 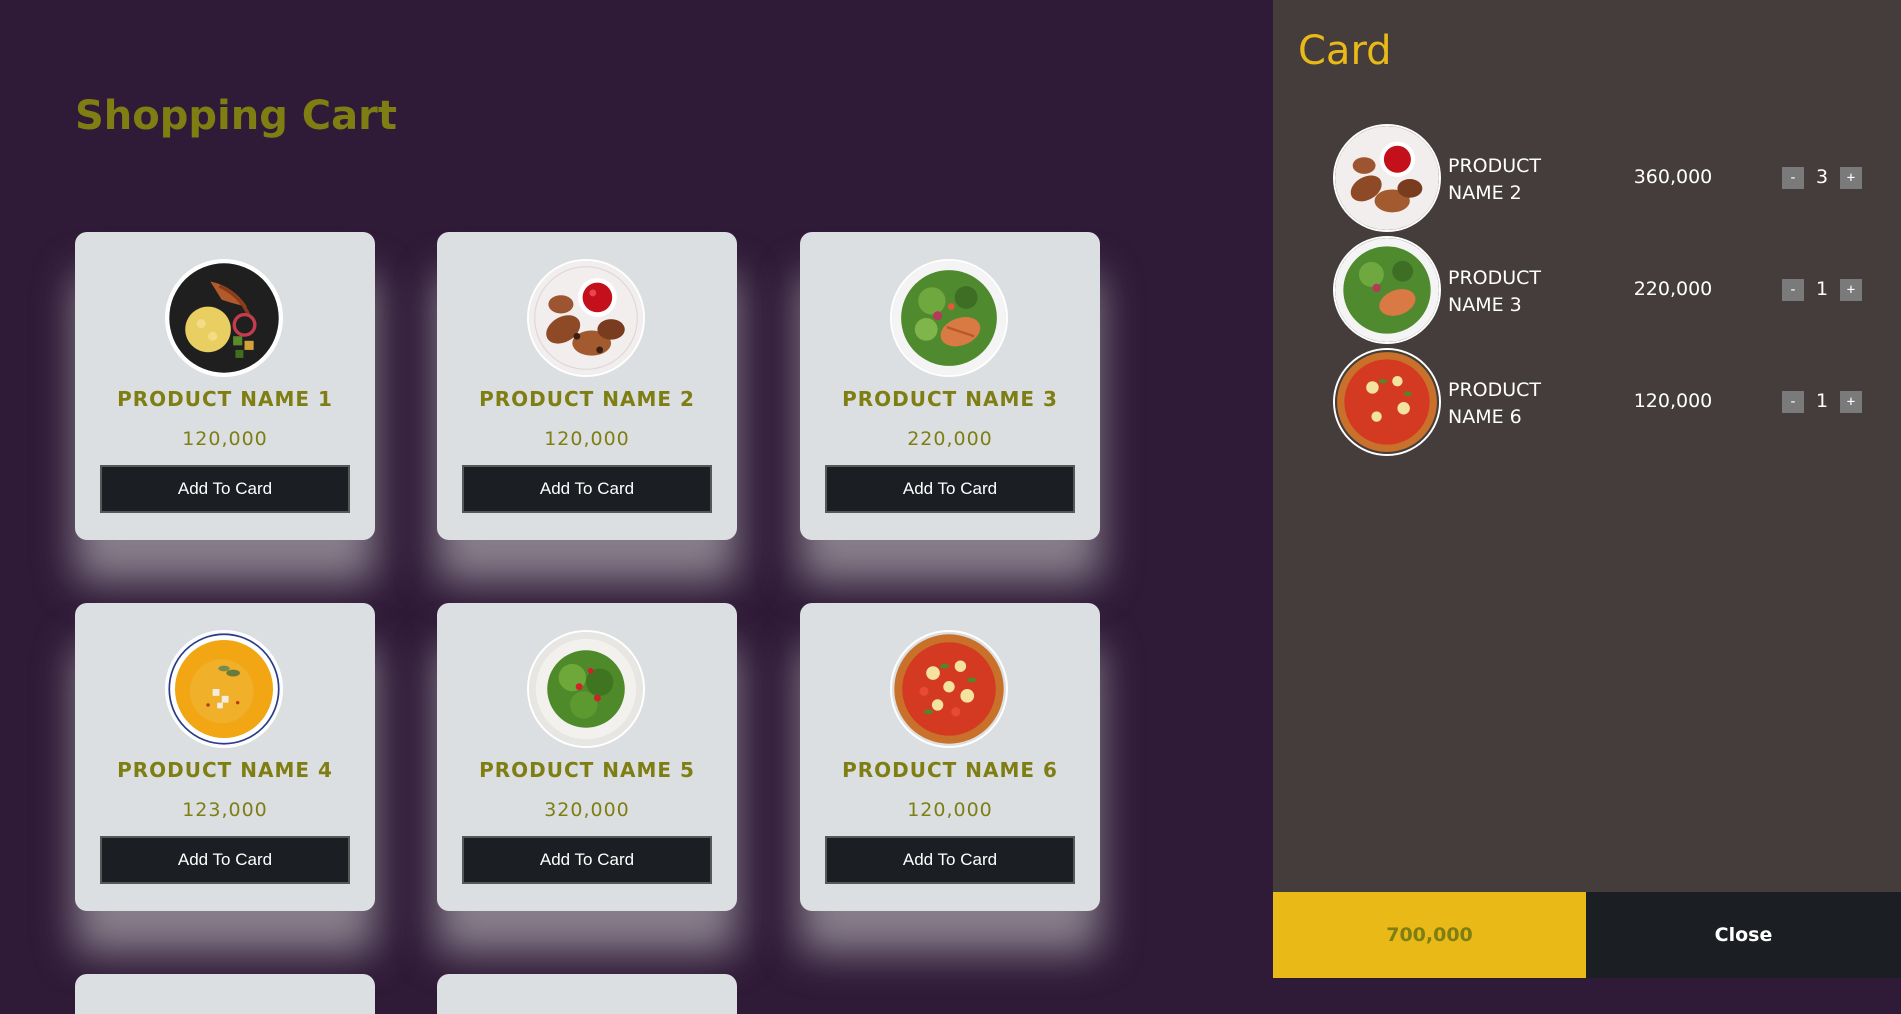 I want to click on cart-title: Card, so click(x=1345, y=51).